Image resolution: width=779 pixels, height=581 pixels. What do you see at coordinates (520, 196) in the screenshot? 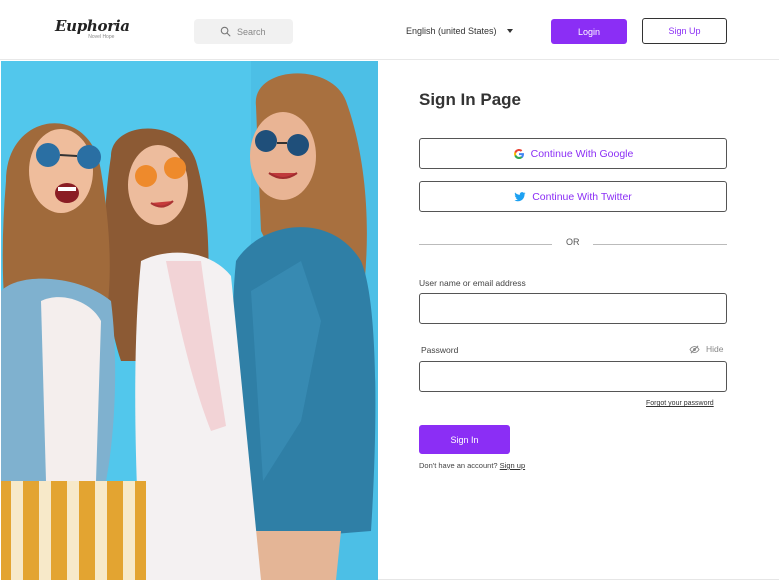
I see `twitter-icon` at bounding box center [520, 196].